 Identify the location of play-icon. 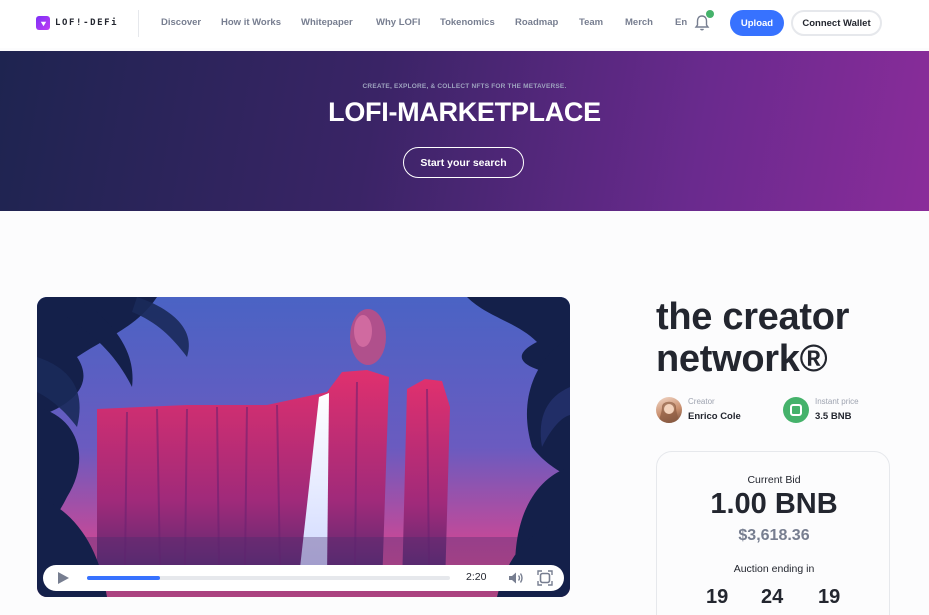
(63, 578).